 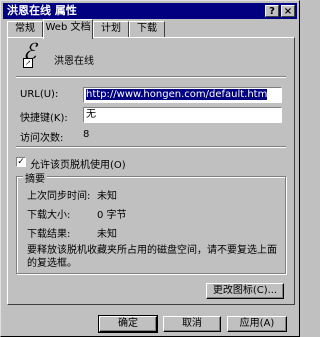 I want to click on url-field: http://www.hongen.com/default.htm, so click(x=182, y=95).